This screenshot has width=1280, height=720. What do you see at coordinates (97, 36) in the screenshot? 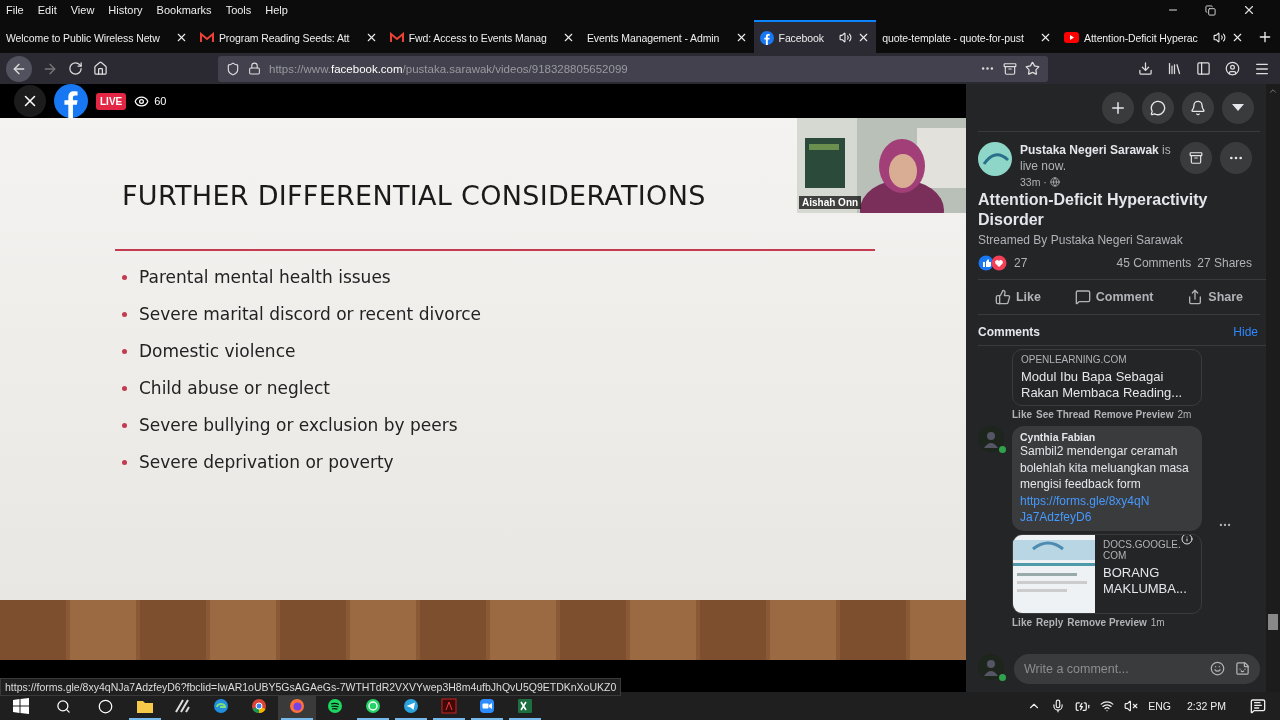
I see `browser-tab: Welcome to Public Wireless Netw` at bounding box center [97, 36].